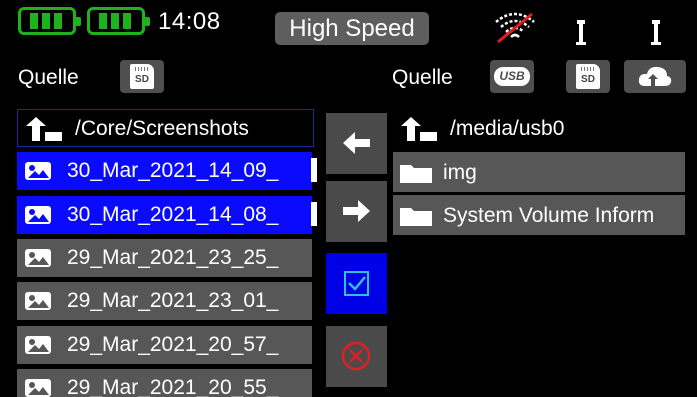  I want to click on folder-row: img, so click(539, 172).